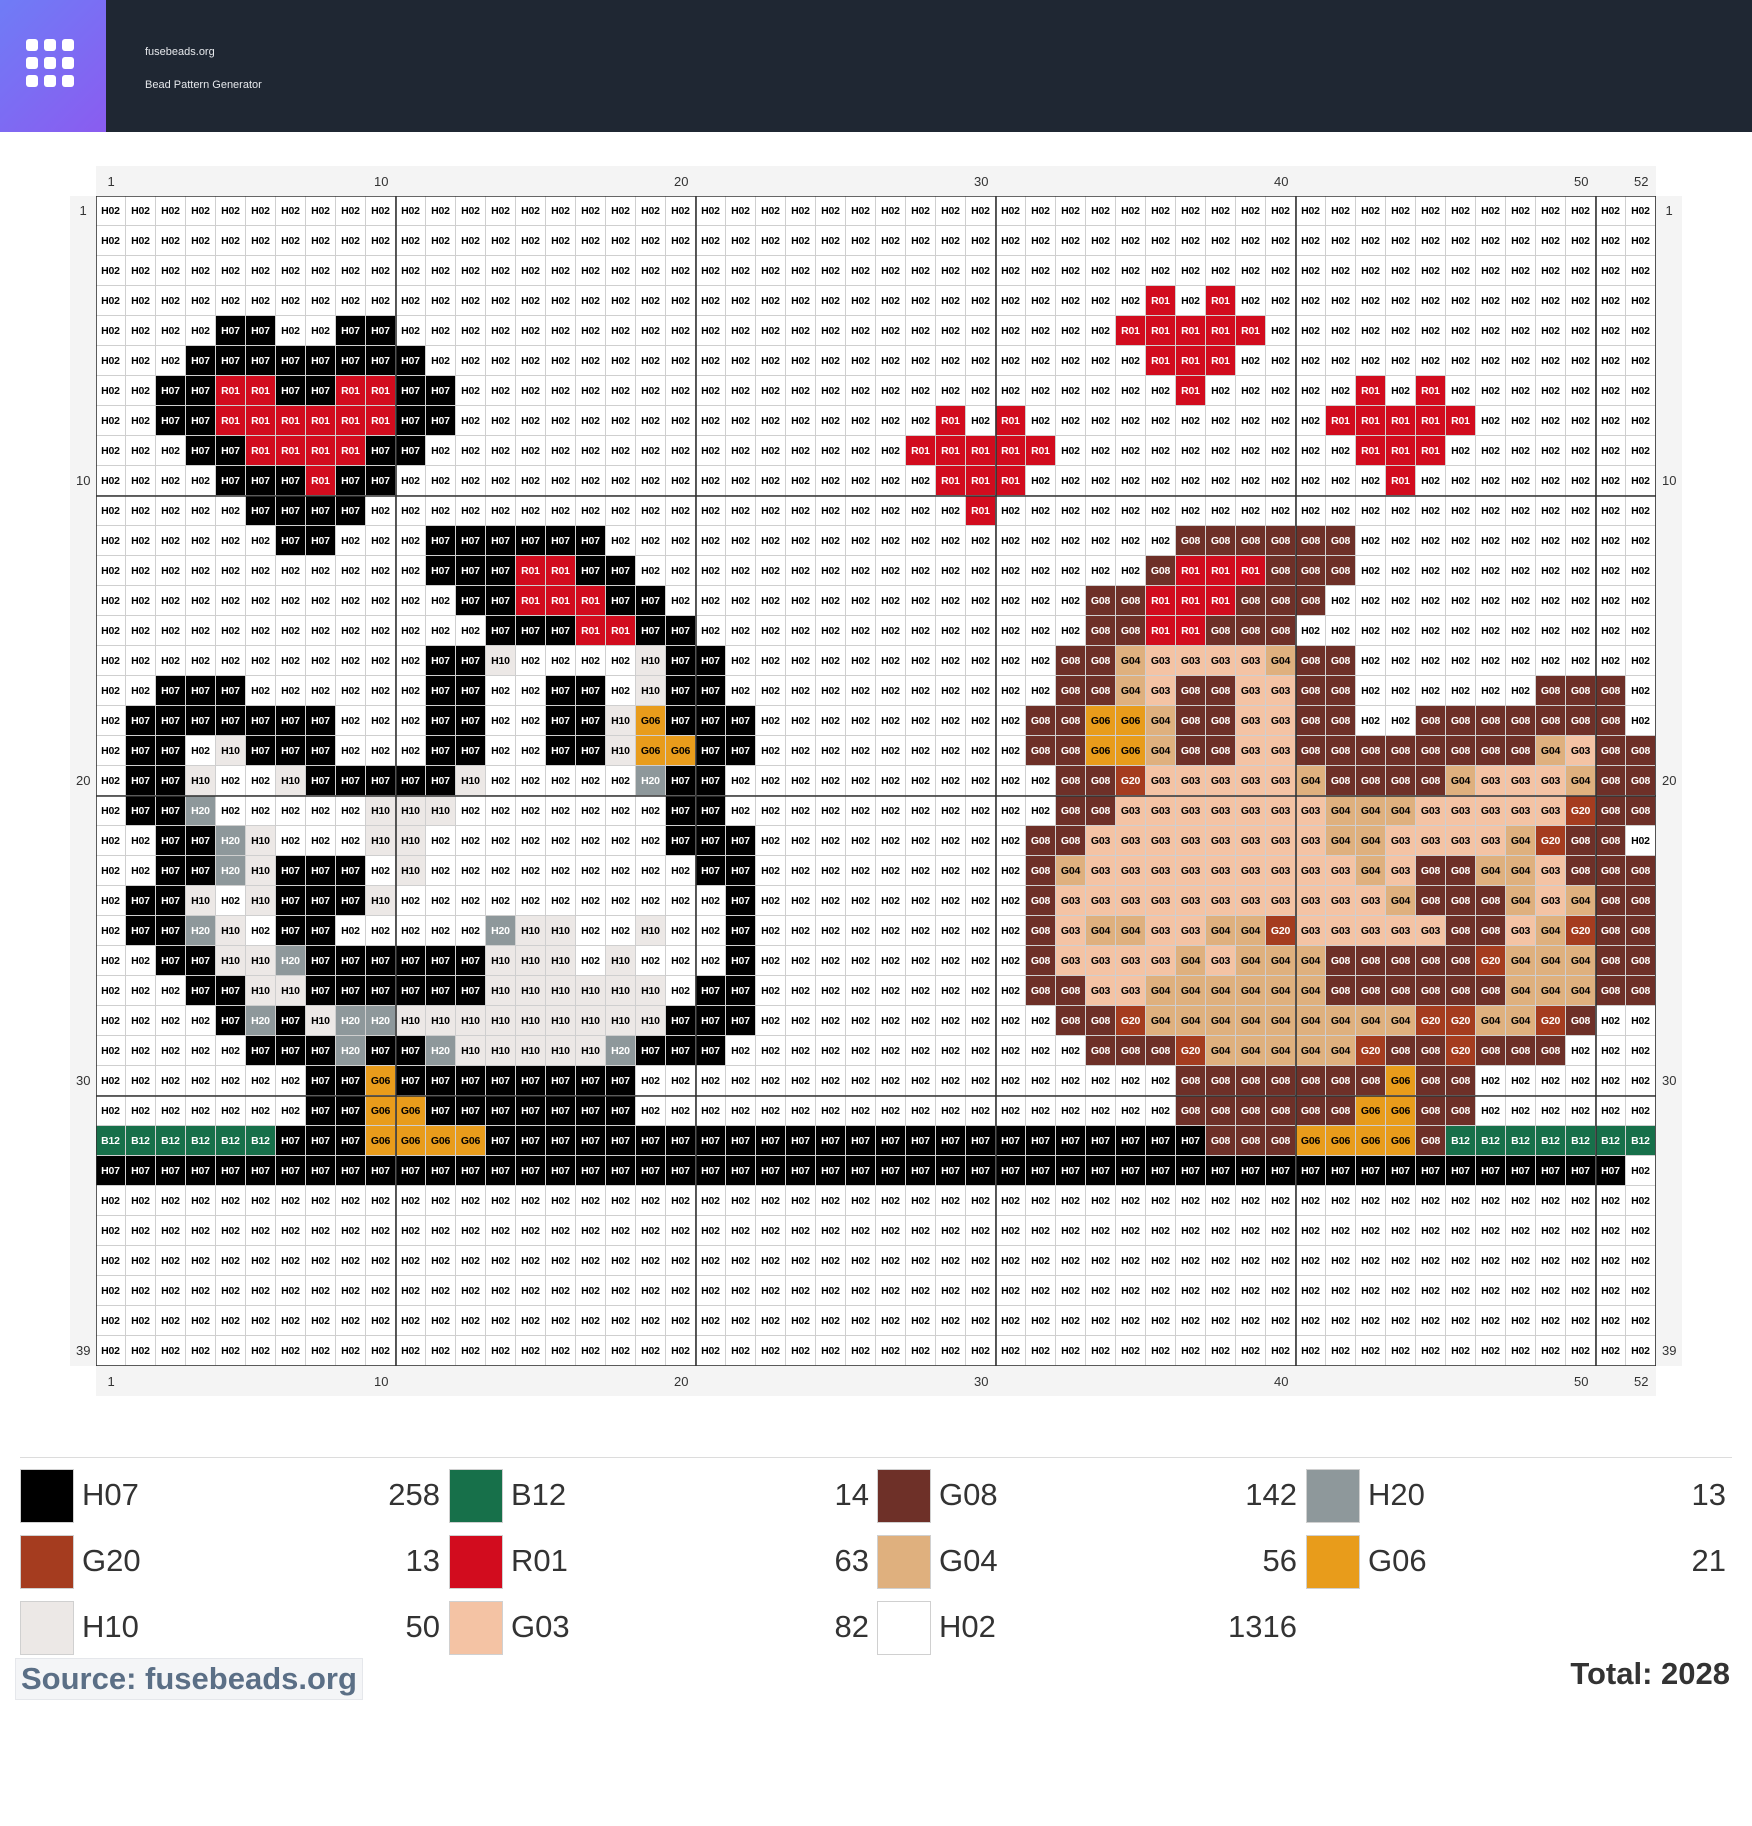 The image size is (1752, 1826). I want to click on logo, so click(53, 66).